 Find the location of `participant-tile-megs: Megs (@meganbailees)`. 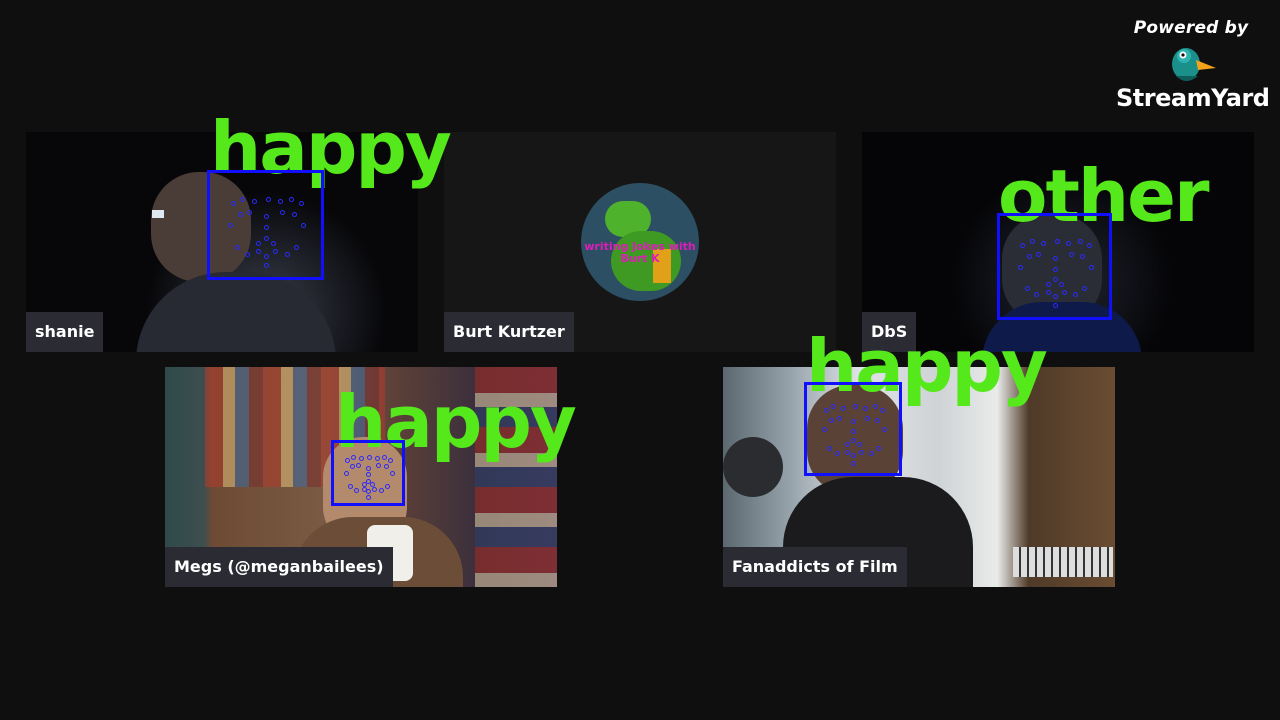

participant-tile-megs: Megs (@meganbailees) is located at coordinates (361, 477).